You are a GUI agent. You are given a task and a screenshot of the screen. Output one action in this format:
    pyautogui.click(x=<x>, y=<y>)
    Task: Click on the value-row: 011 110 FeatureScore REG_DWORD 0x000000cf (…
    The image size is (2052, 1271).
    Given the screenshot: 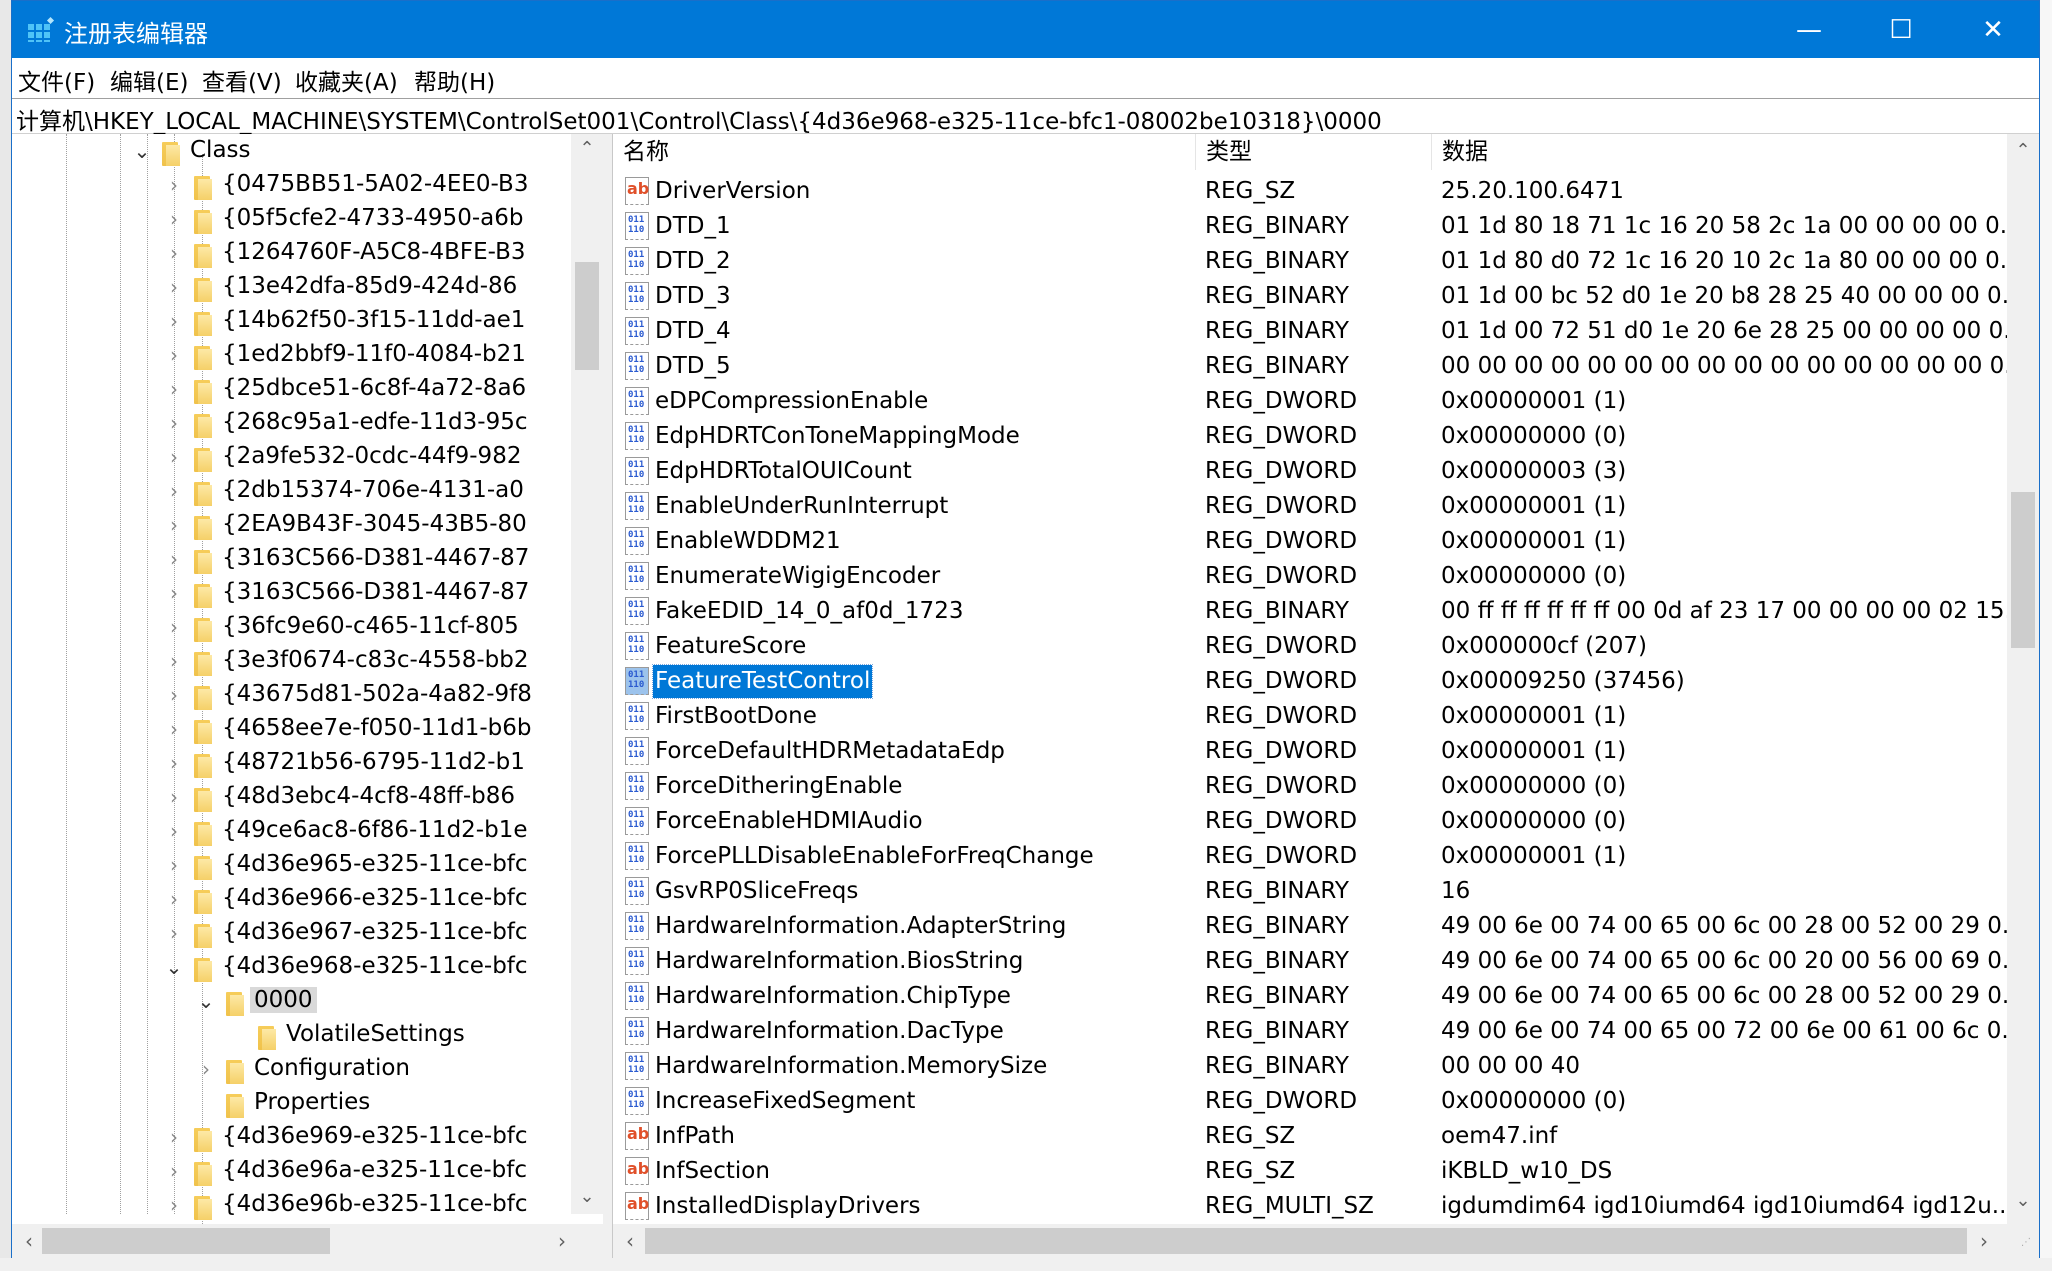 What is the action you would take?
    pyautogui.click(x=1308, y=647)
    